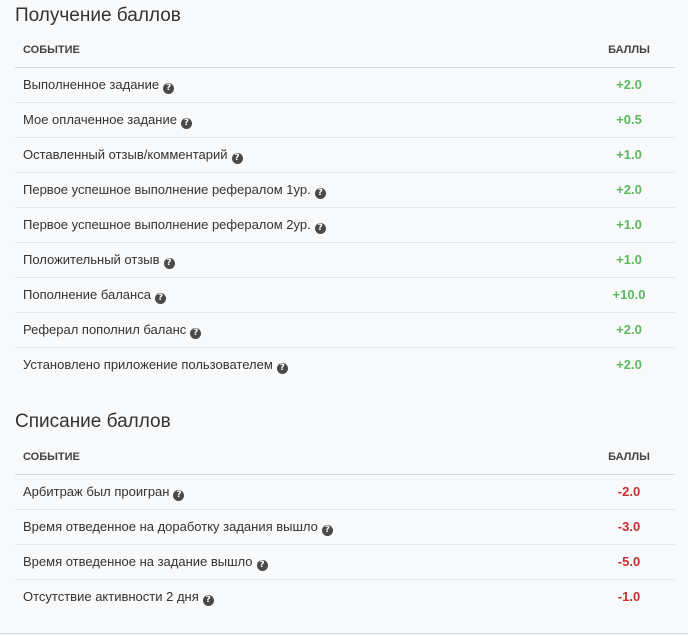  What do you see at coordinates (125, 154) in the screenshot?
I see `event-label: Оставленный отзыв/комментарий` at bounding box center [125, 154].